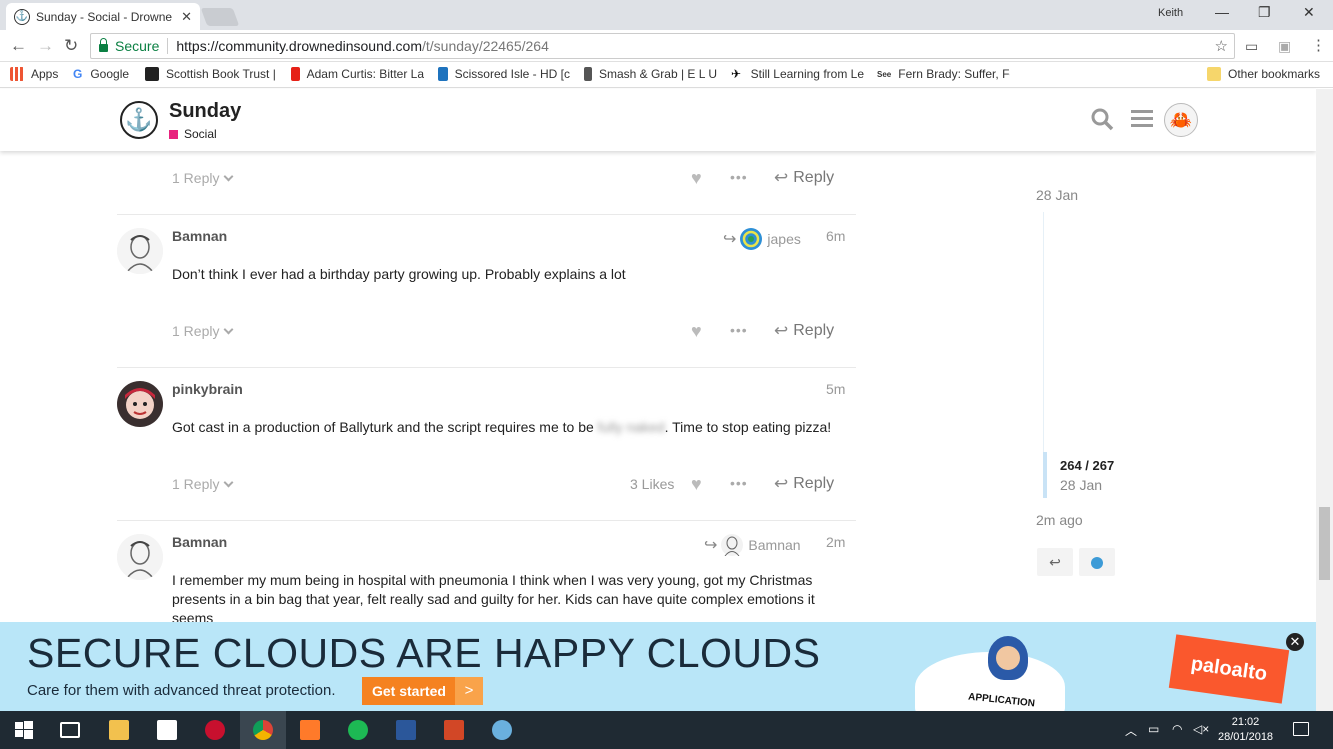 Image resolution: width=1333 pixels, height=749 pixels. What do you see at coordinates (211, 74) in the screenshot?
I see `bookmark-scottish-book-trust: Scottish Book Trust |` at bounding box center [211, 74].